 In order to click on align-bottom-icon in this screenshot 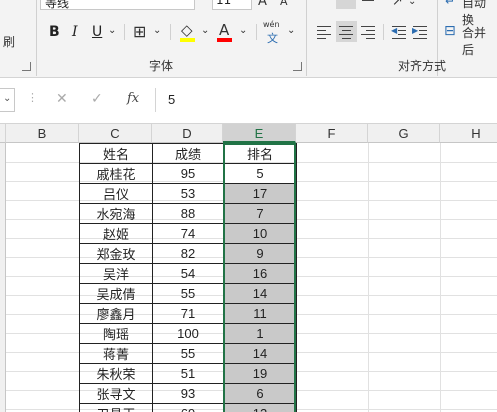, I will do `click(368, 4)`.